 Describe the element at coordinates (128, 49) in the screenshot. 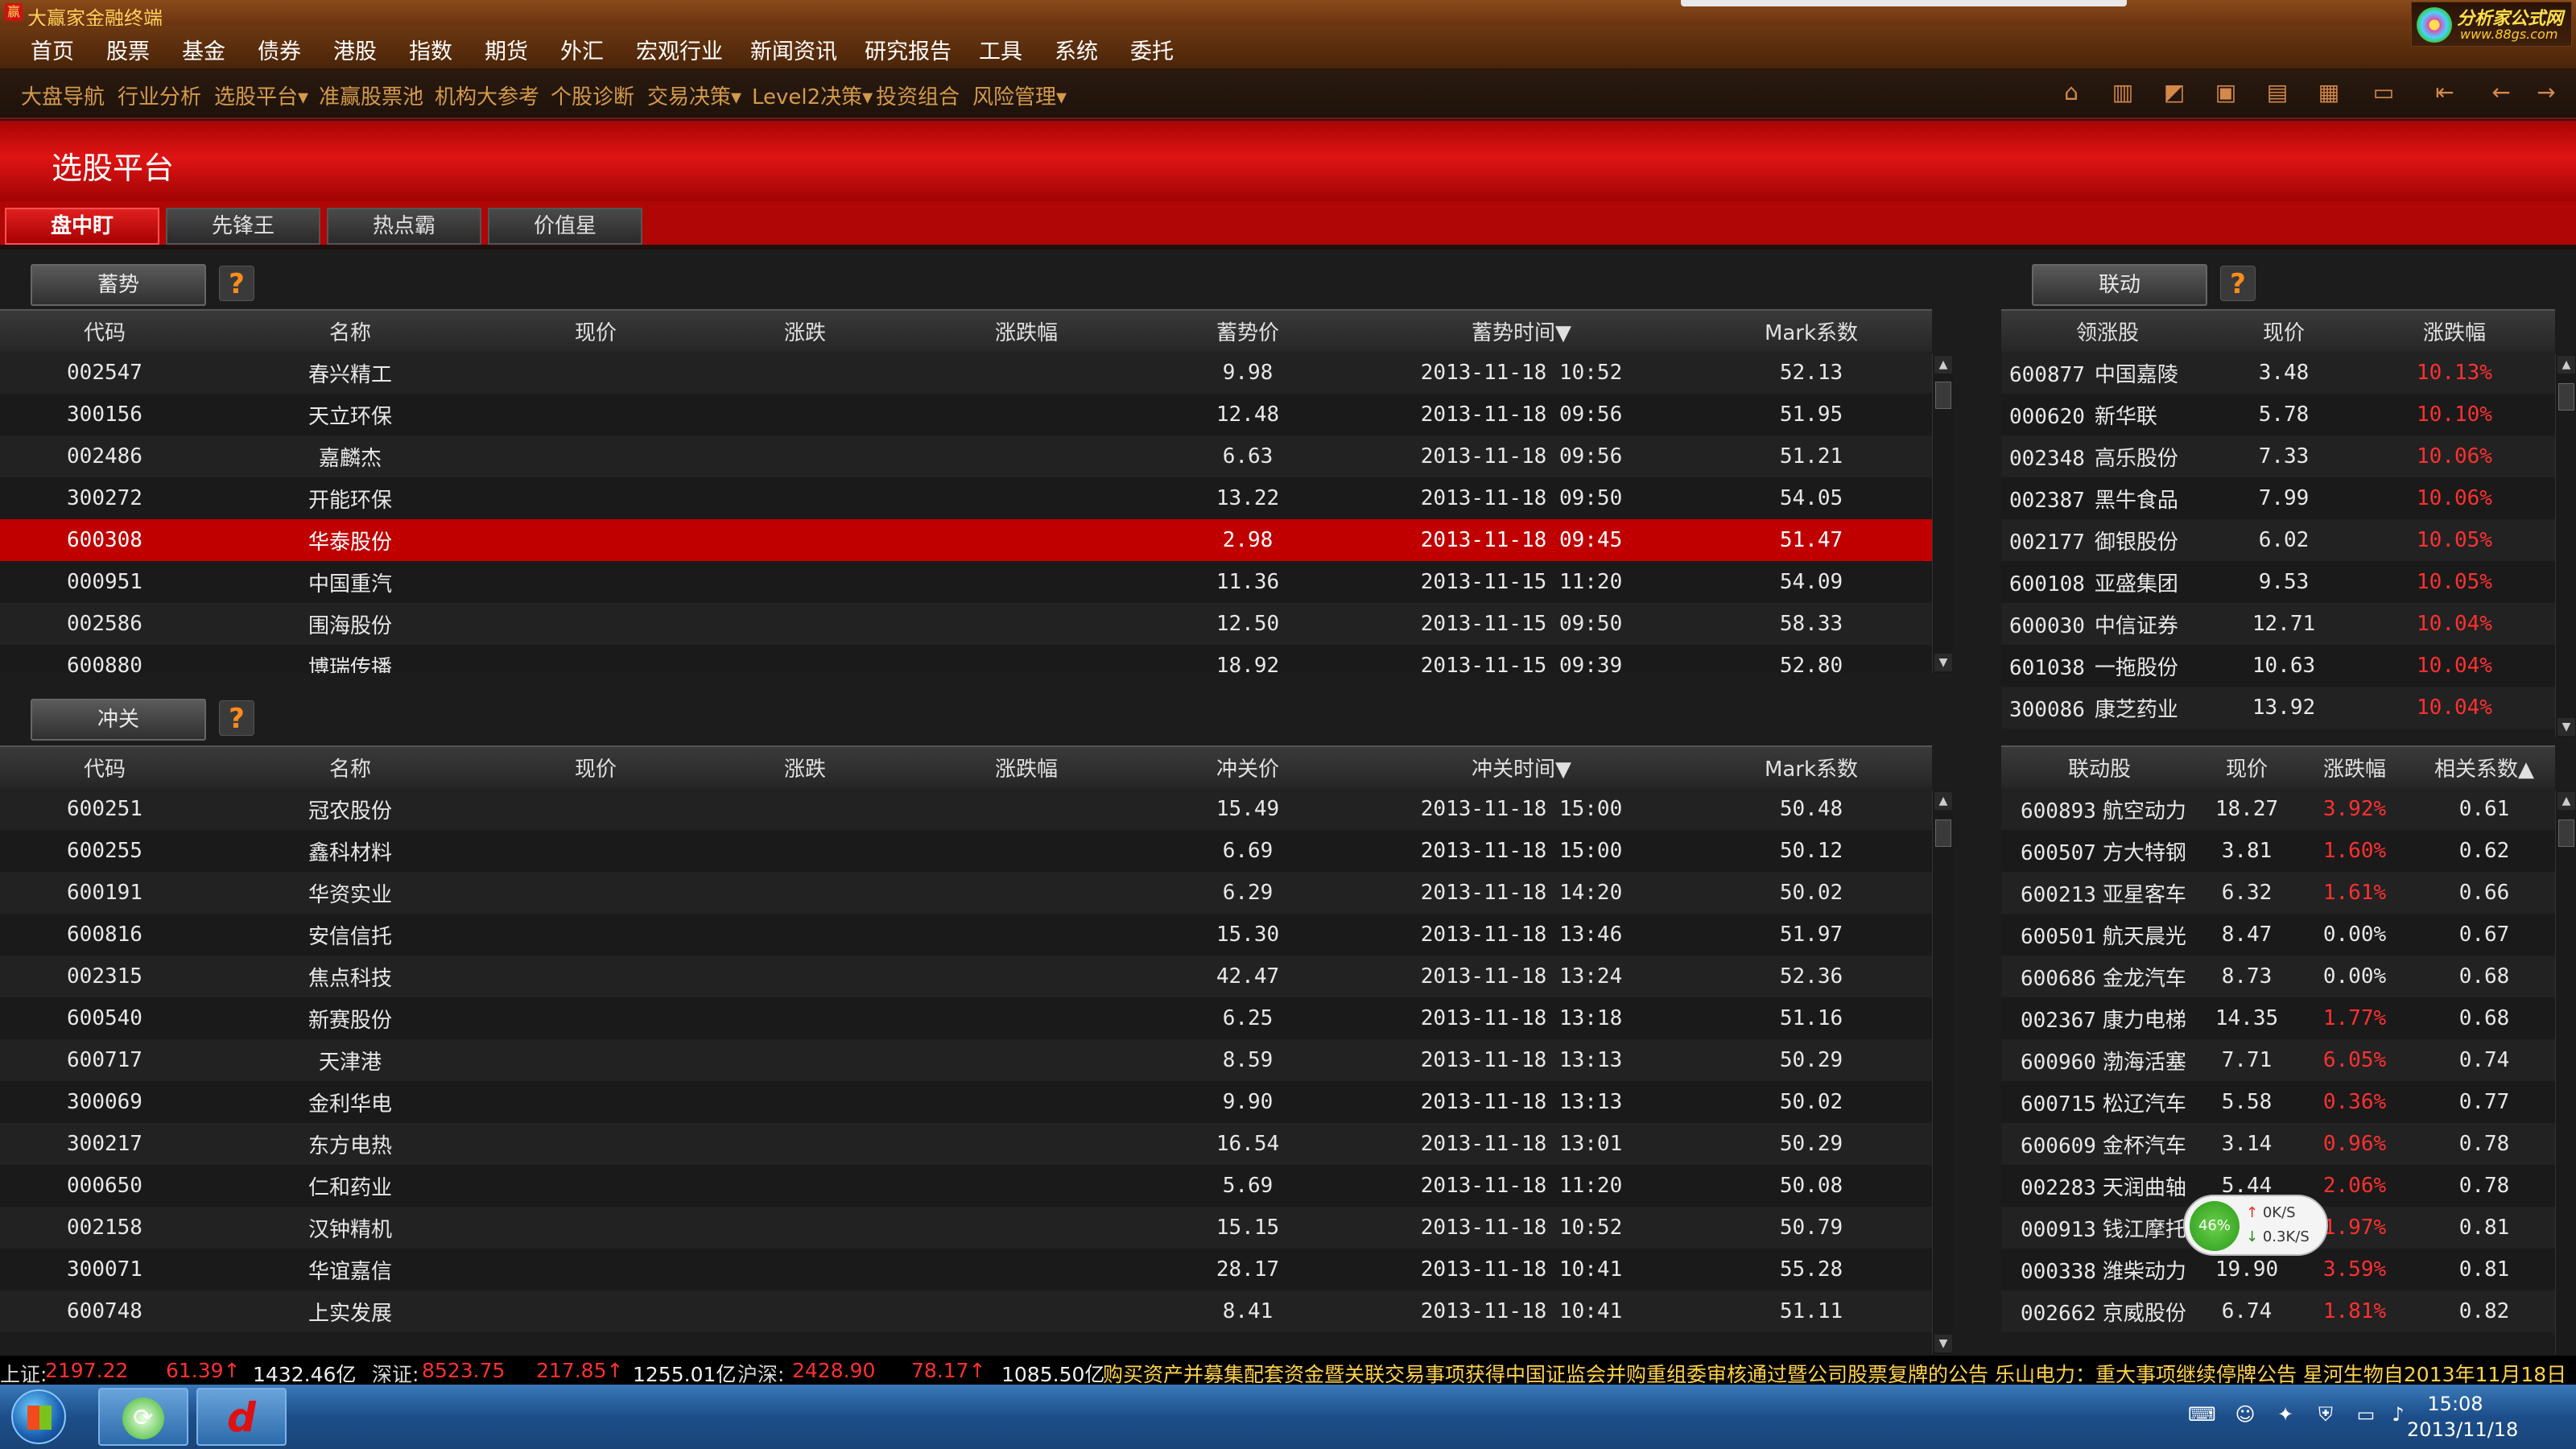

I see `menu-stocks: 股票` at that location.